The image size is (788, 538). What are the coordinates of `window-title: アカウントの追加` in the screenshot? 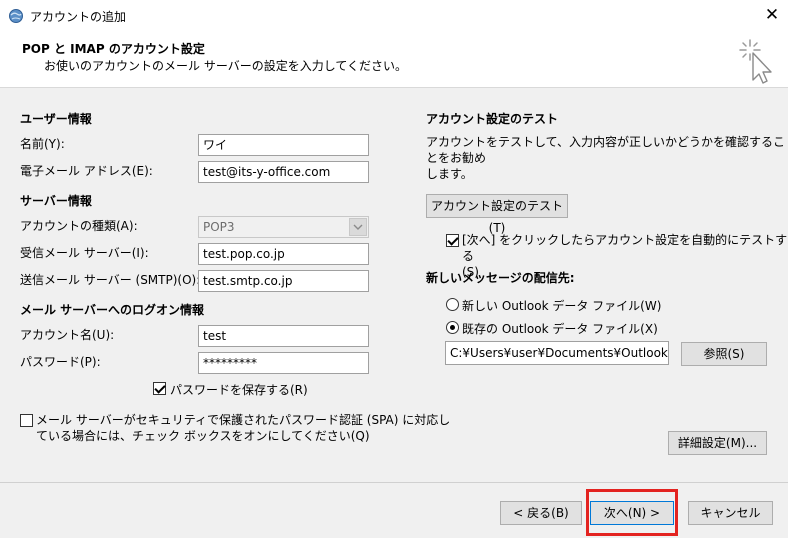 It's located at (78, 17).